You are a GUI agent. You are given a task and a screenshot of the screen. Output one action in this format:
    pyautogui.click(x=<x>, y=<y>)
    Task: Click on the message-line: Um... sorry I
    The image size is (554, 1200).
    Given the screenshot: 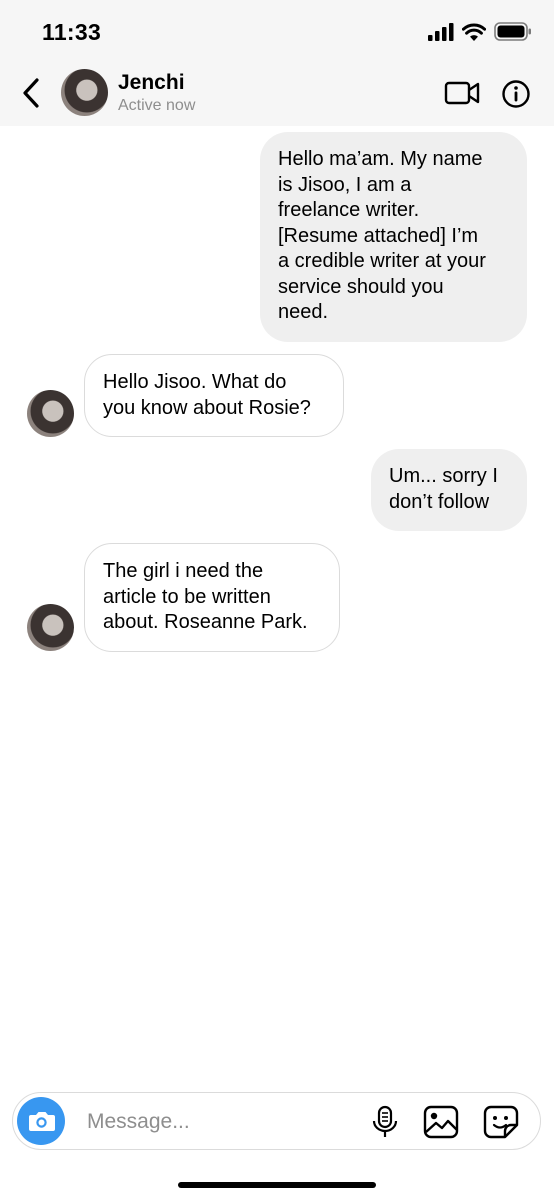 What is the action you would take?
    pyautogui.click(x=443, y=476)
    